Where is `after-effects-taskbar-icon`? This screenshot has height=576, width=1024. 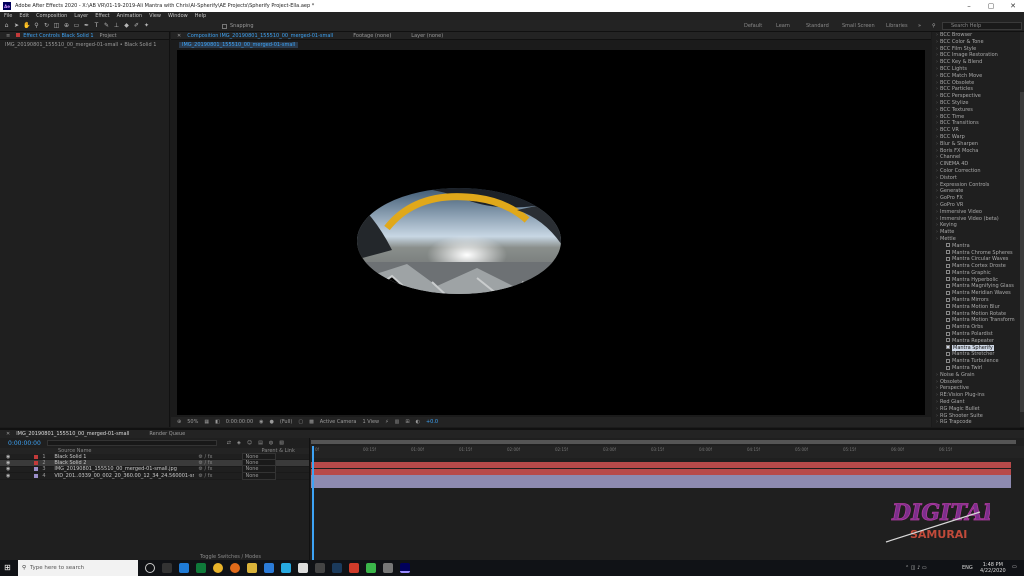 after-effects-taskbar-icon is located at coordinates (405, 568).